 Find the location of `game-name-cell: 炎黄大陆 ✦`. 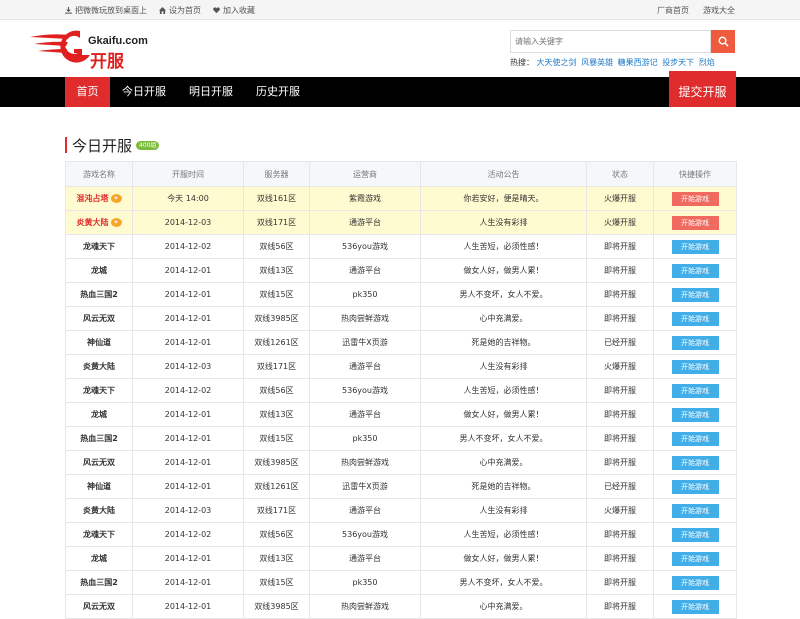

game-name-cell: 炎黄大陆 ✦ is located at coordinates (99, 222).